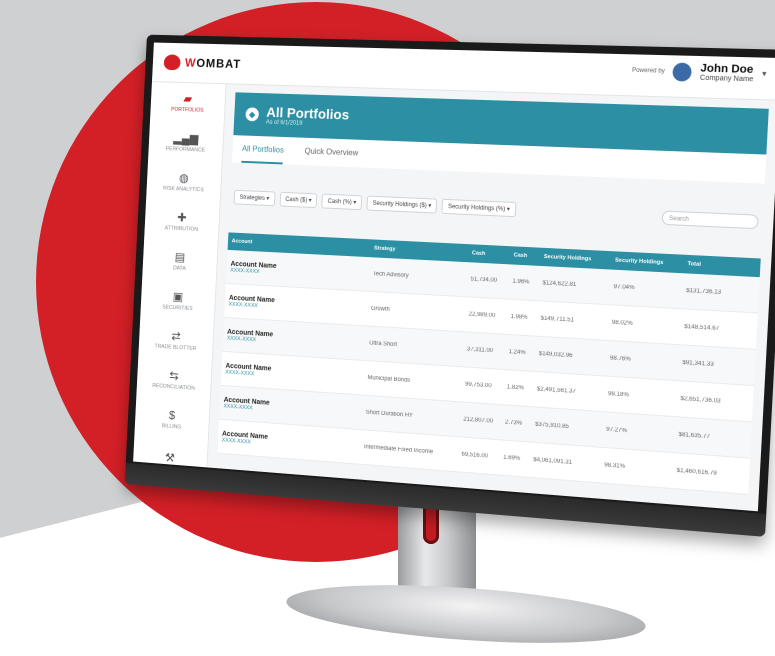 The height and width of the screenshot is (656, 775). What do you see at coordinates (298, 200) in the screenshot?
I see `filter-cash-dollars: Cash ($) ▾` at bounding box center [298, 200].